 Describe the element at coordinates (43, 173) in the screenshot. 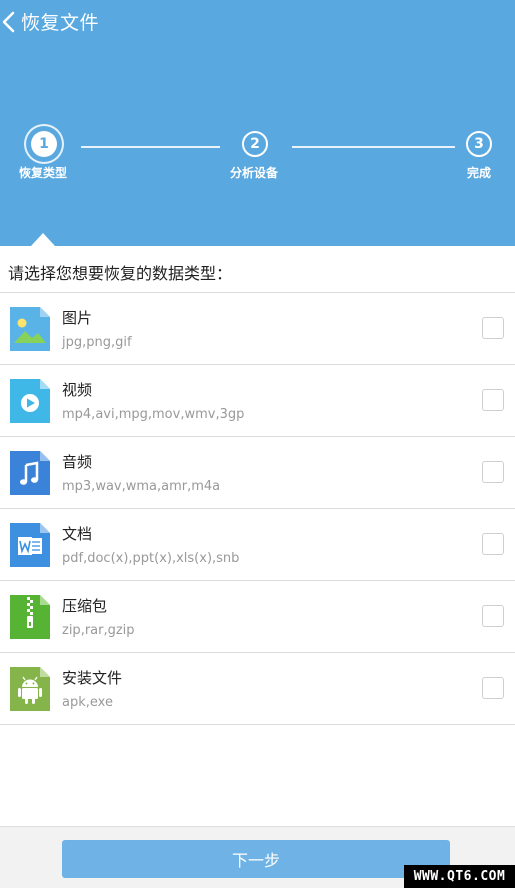

I see `step-1-label: 恢复类型` at that location.